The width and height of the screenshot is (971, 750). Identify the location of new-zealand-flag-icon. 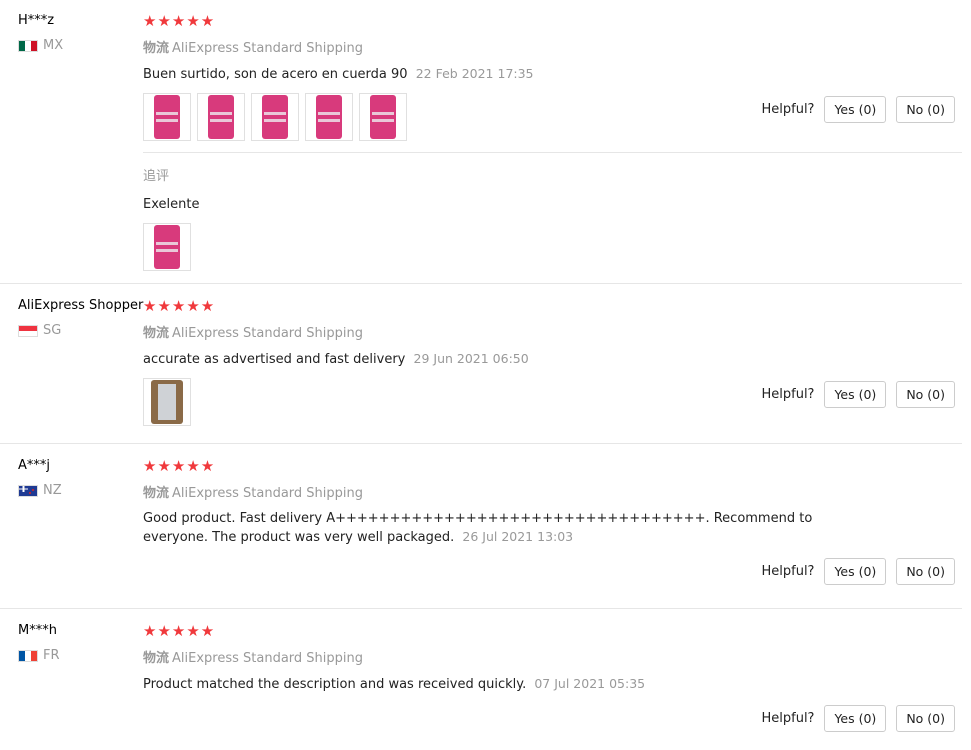
(28, 490).